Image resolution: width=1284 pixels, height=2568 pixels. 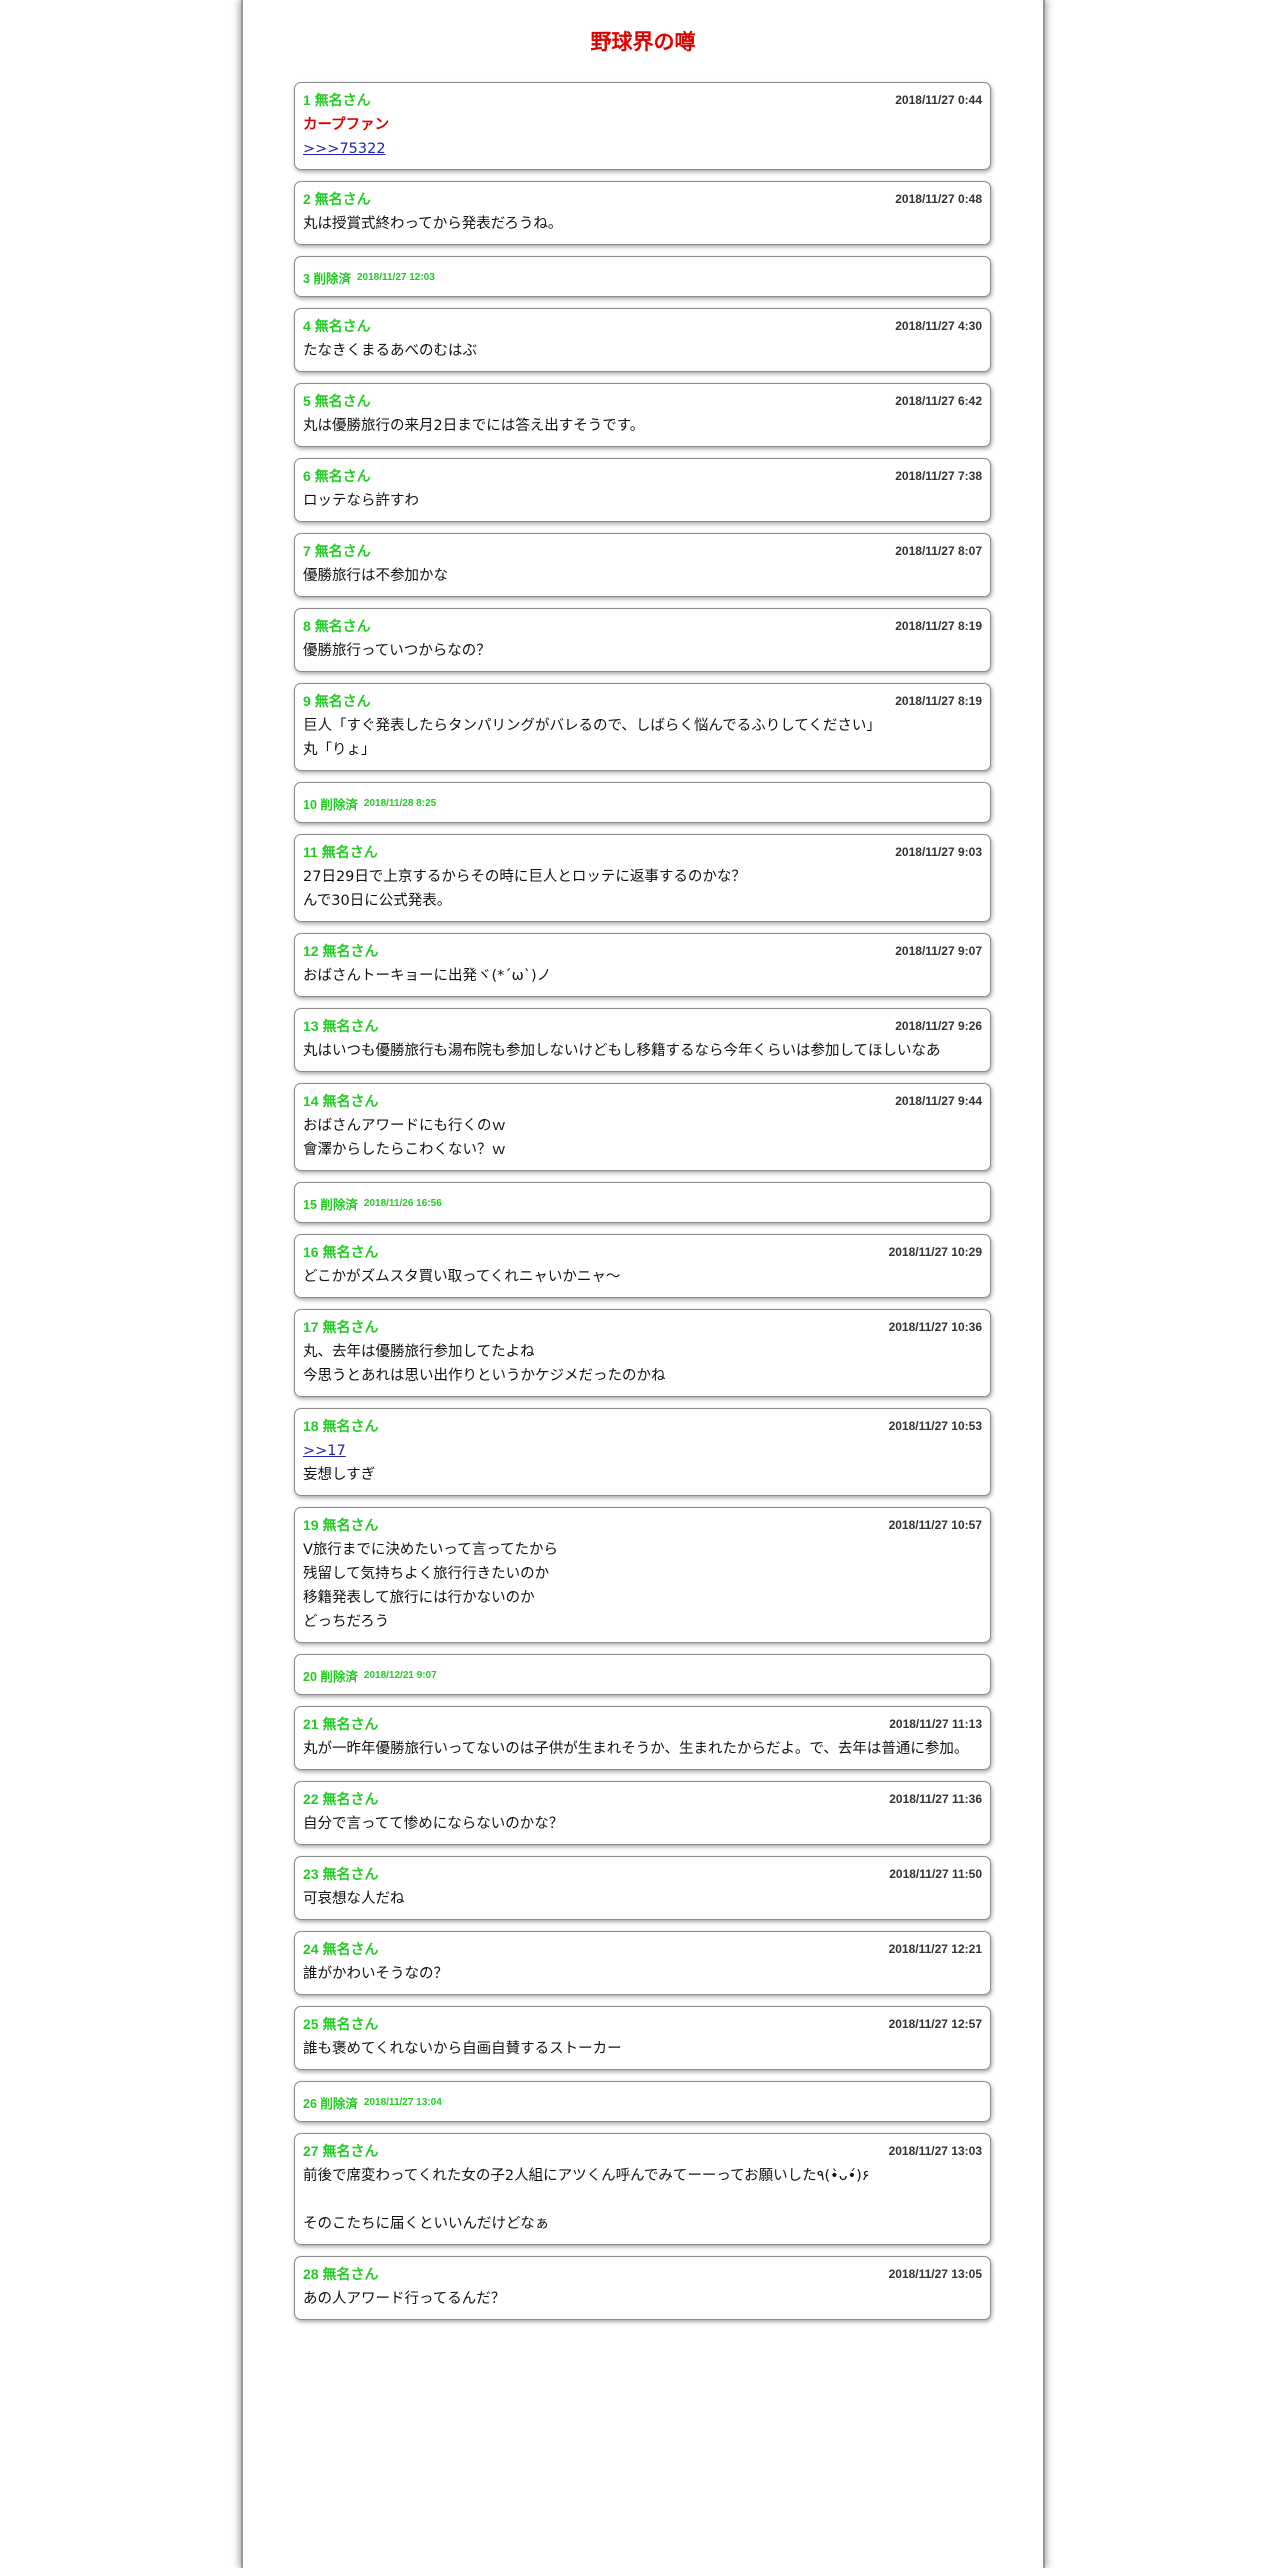 What do you see at coordinates (340, 1252) in the screenshot?
I see `post-number-author: 16 無名さん` at bounding box center [340, 1252].